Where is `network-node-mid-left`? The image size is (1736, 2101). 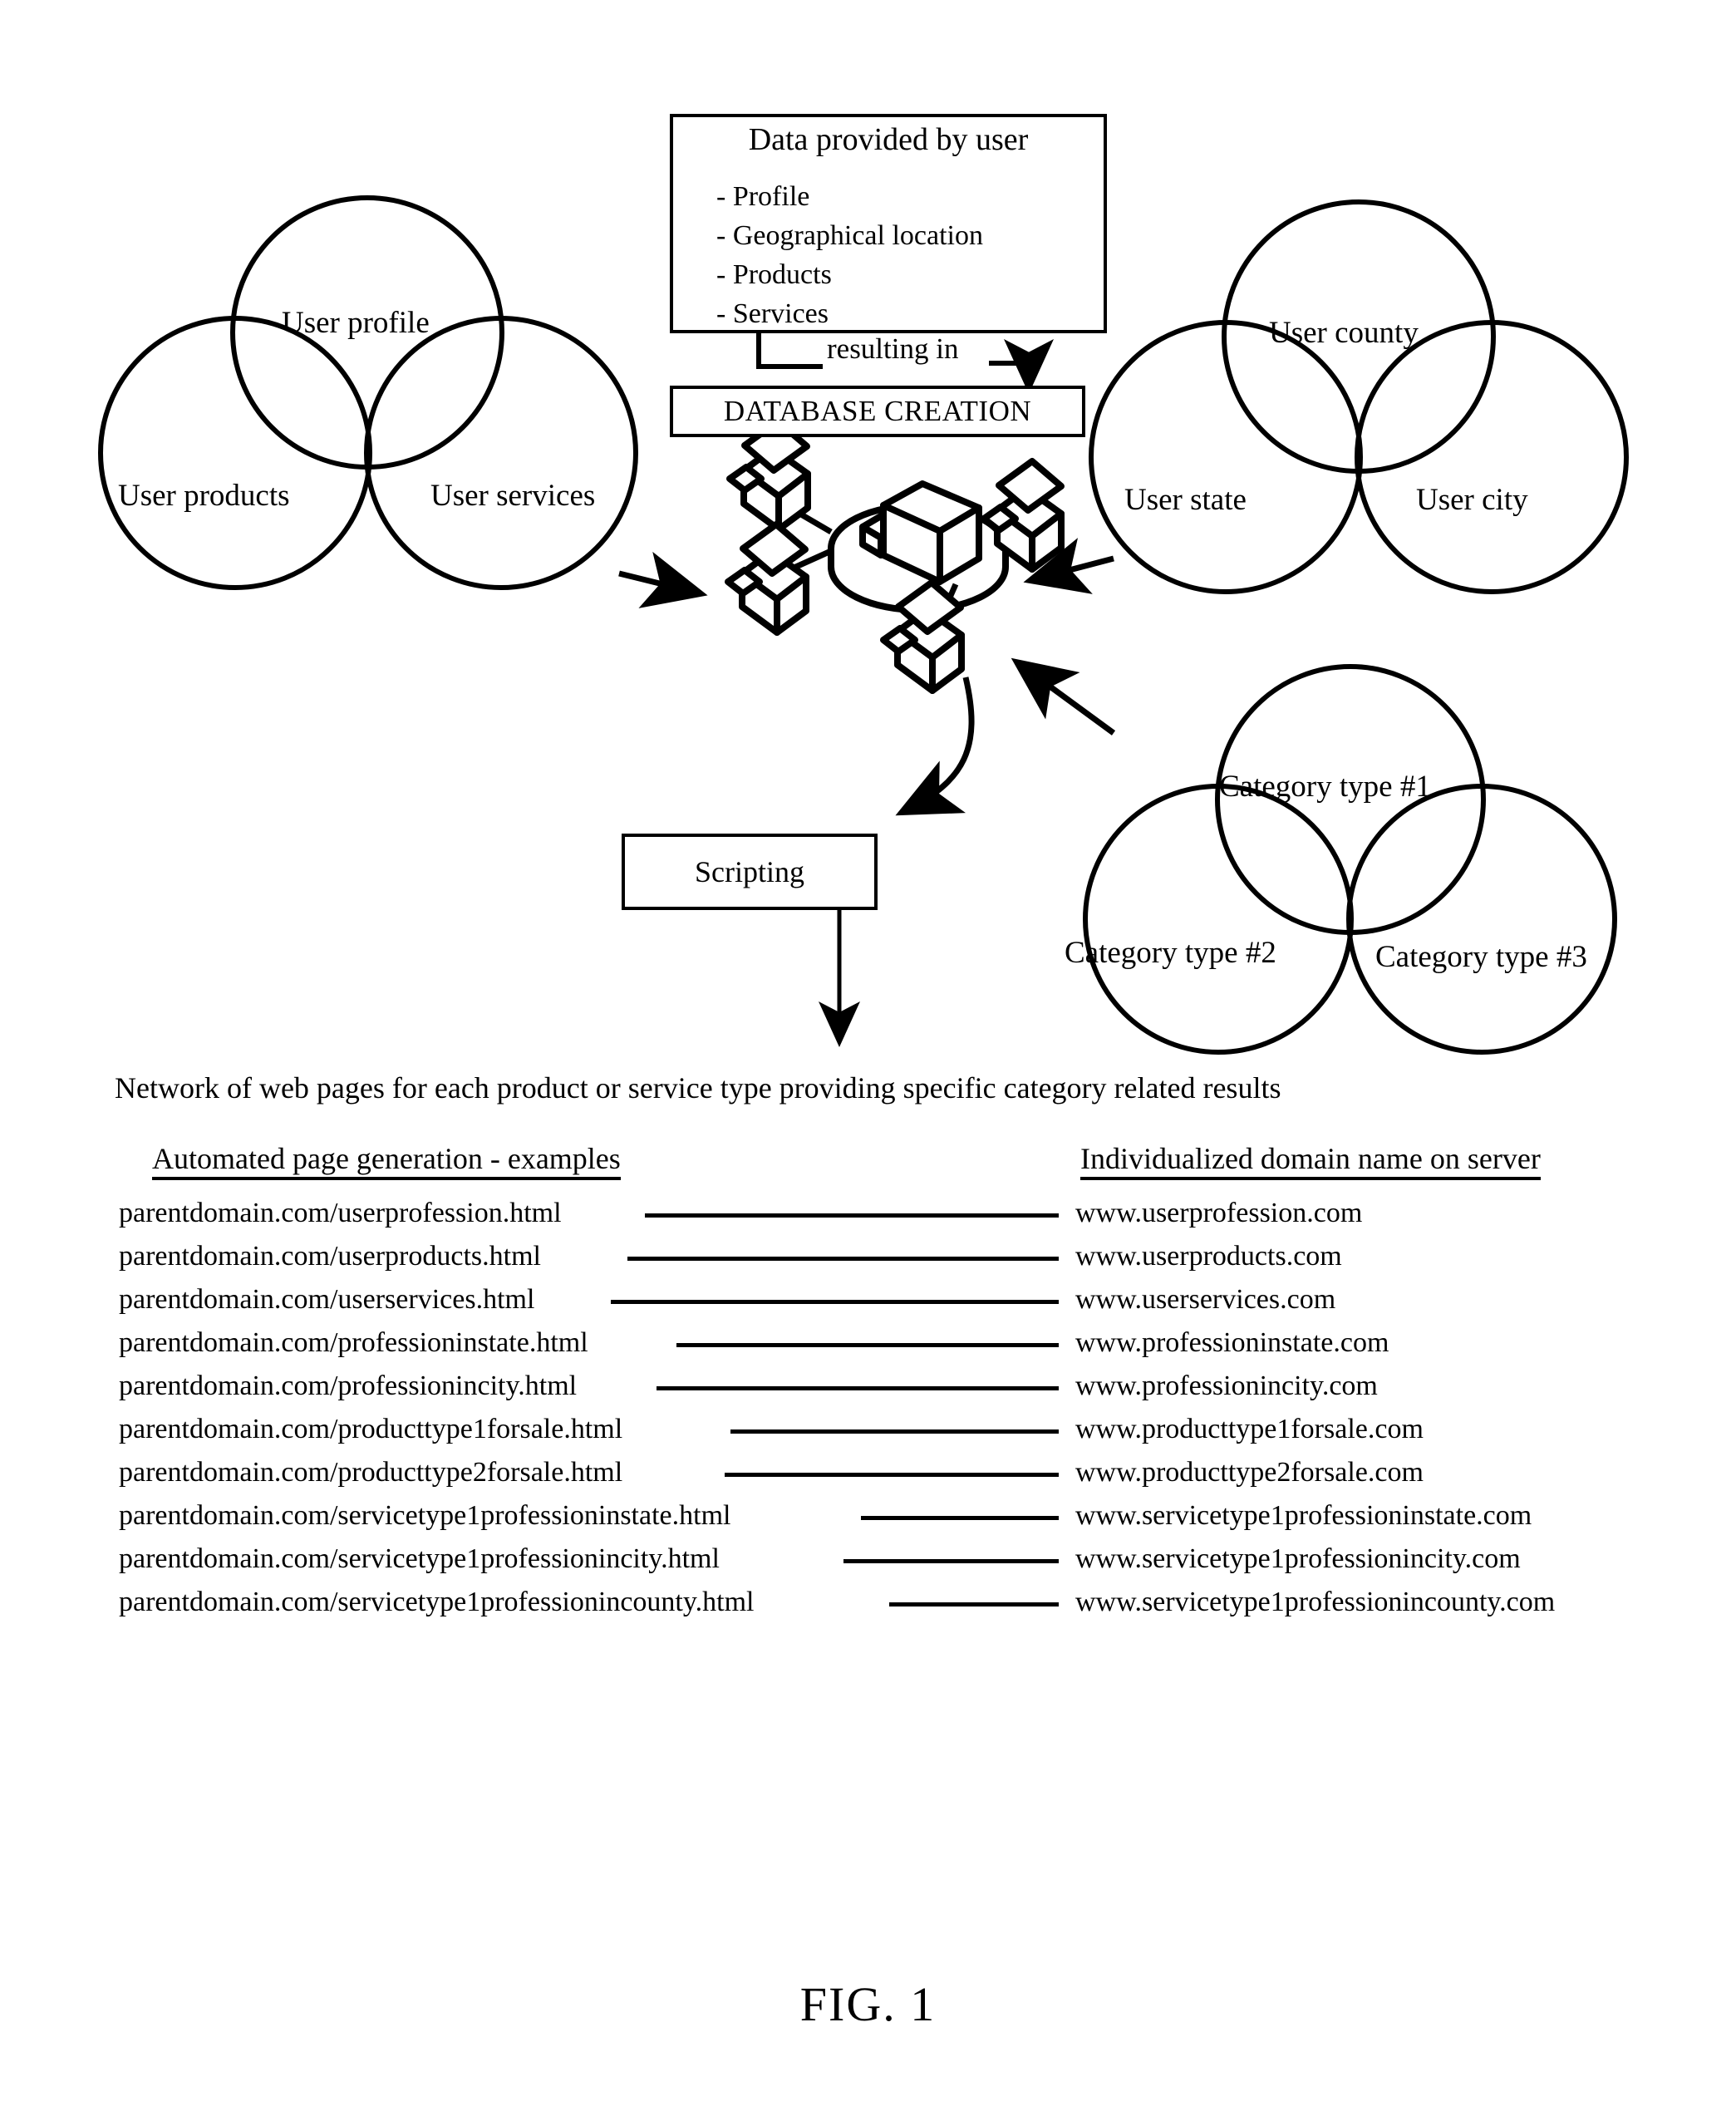
network-node-mid-left is located at coordinates (767, 578).